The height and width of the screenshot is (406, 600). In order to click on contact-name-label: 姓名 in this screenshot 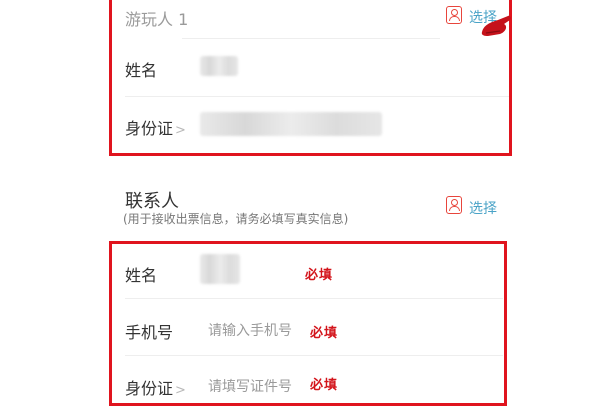, I will do `click(141, 275)`.